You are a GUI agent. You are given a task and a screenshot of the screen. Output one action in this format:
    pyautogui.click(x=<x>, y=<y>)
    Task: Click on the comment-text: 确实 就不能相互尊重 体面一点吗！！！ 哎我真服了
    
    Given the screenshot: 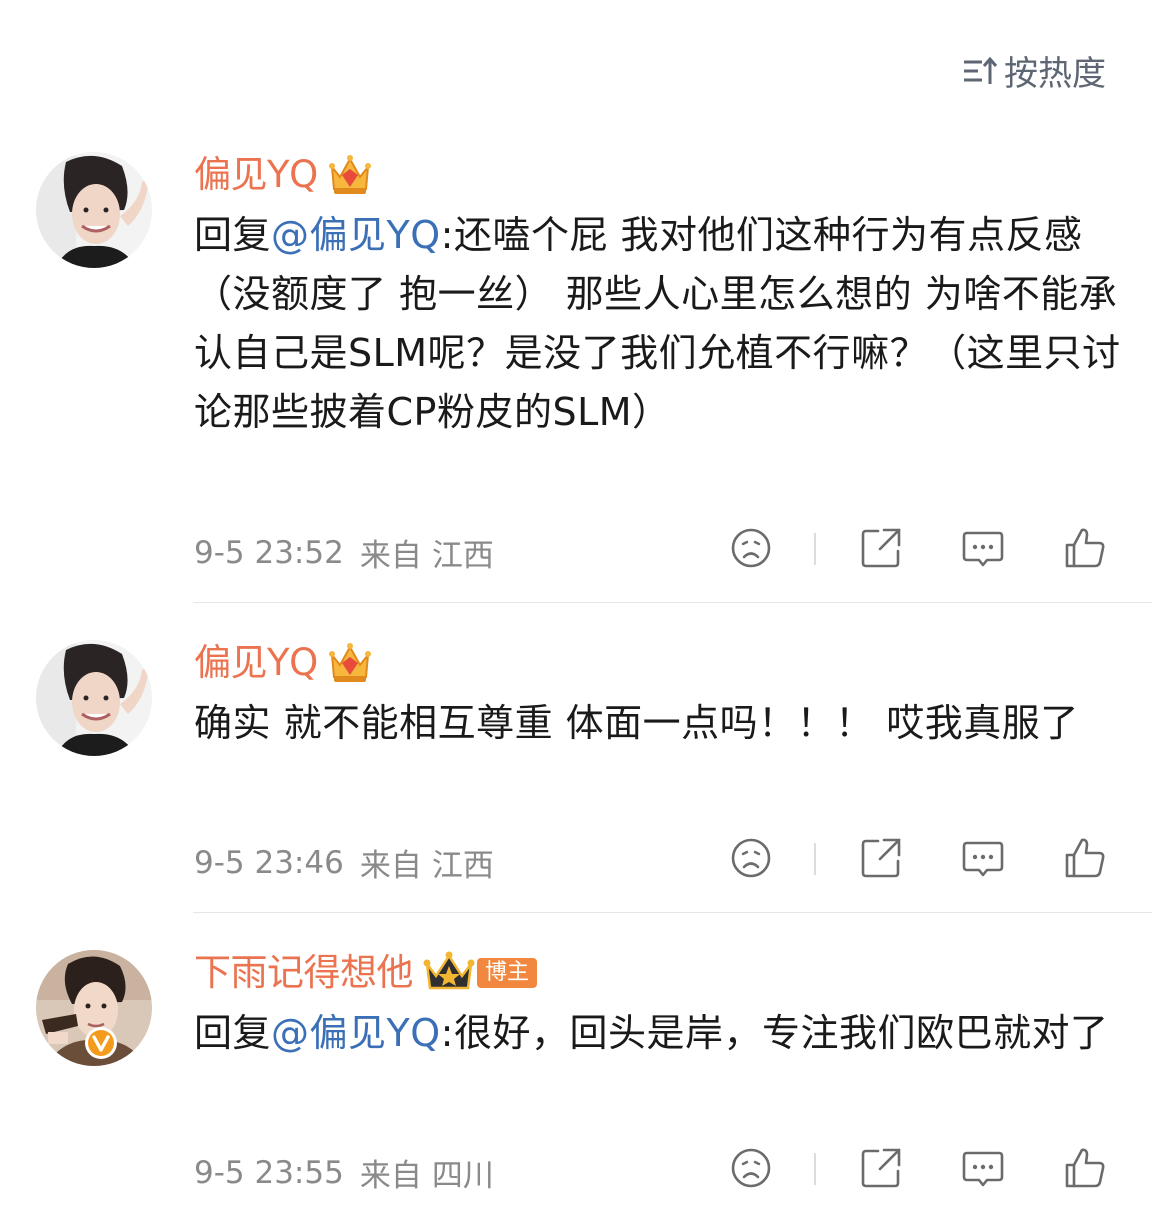 What is the action you would take?
    pyautogui.click(x=659, y=723)
    